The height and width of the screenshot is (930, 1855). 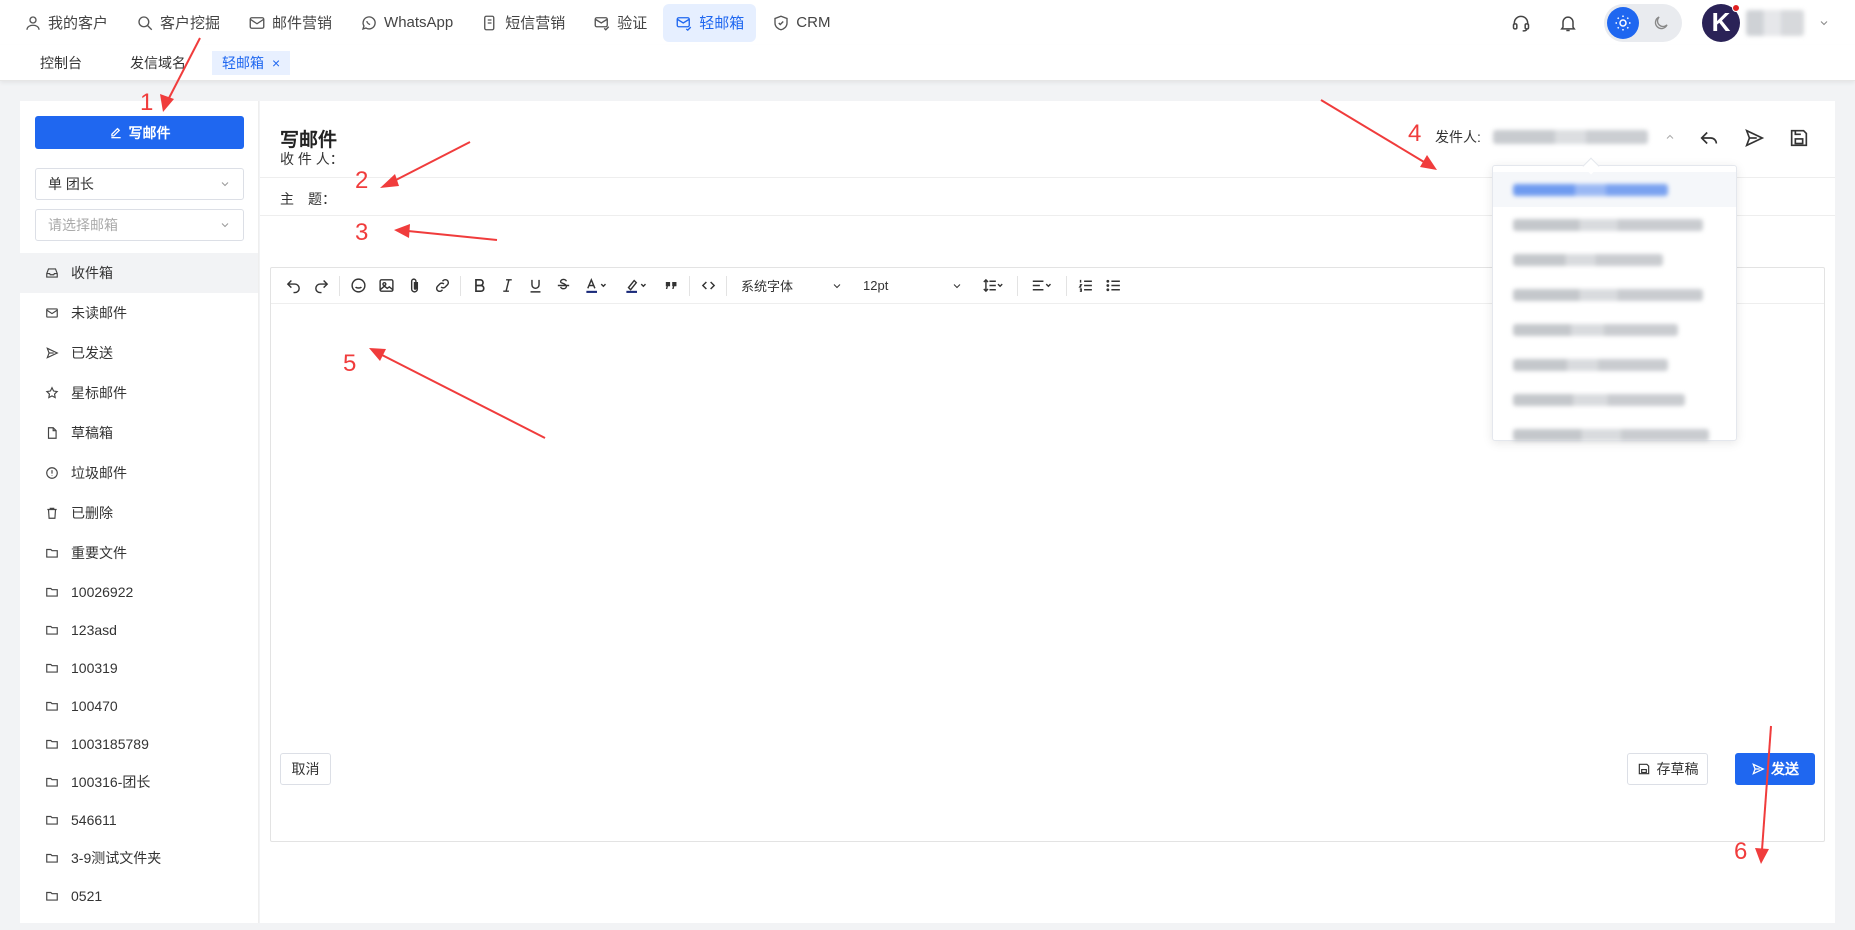 What do you see at coordinates (710, 22) in the screenshot?
I see `nav-light-mailbox: 轻邮箱` at bounding box center [710, 22].